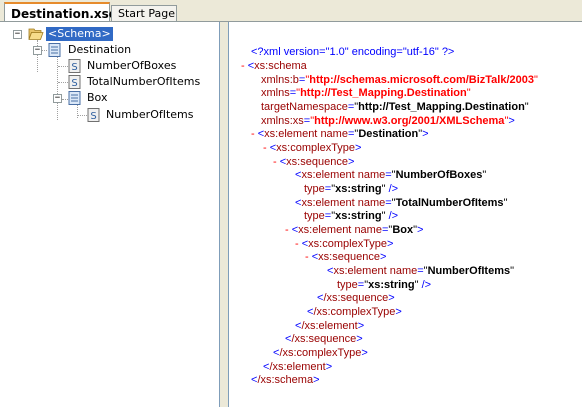 This screenshot has width=582, height=407. What do you see at coordinates (421, 271) in the screenshot?
I see `xml-line: <xs:element name="NumberOfItems"` at bounding box center [421, 271].